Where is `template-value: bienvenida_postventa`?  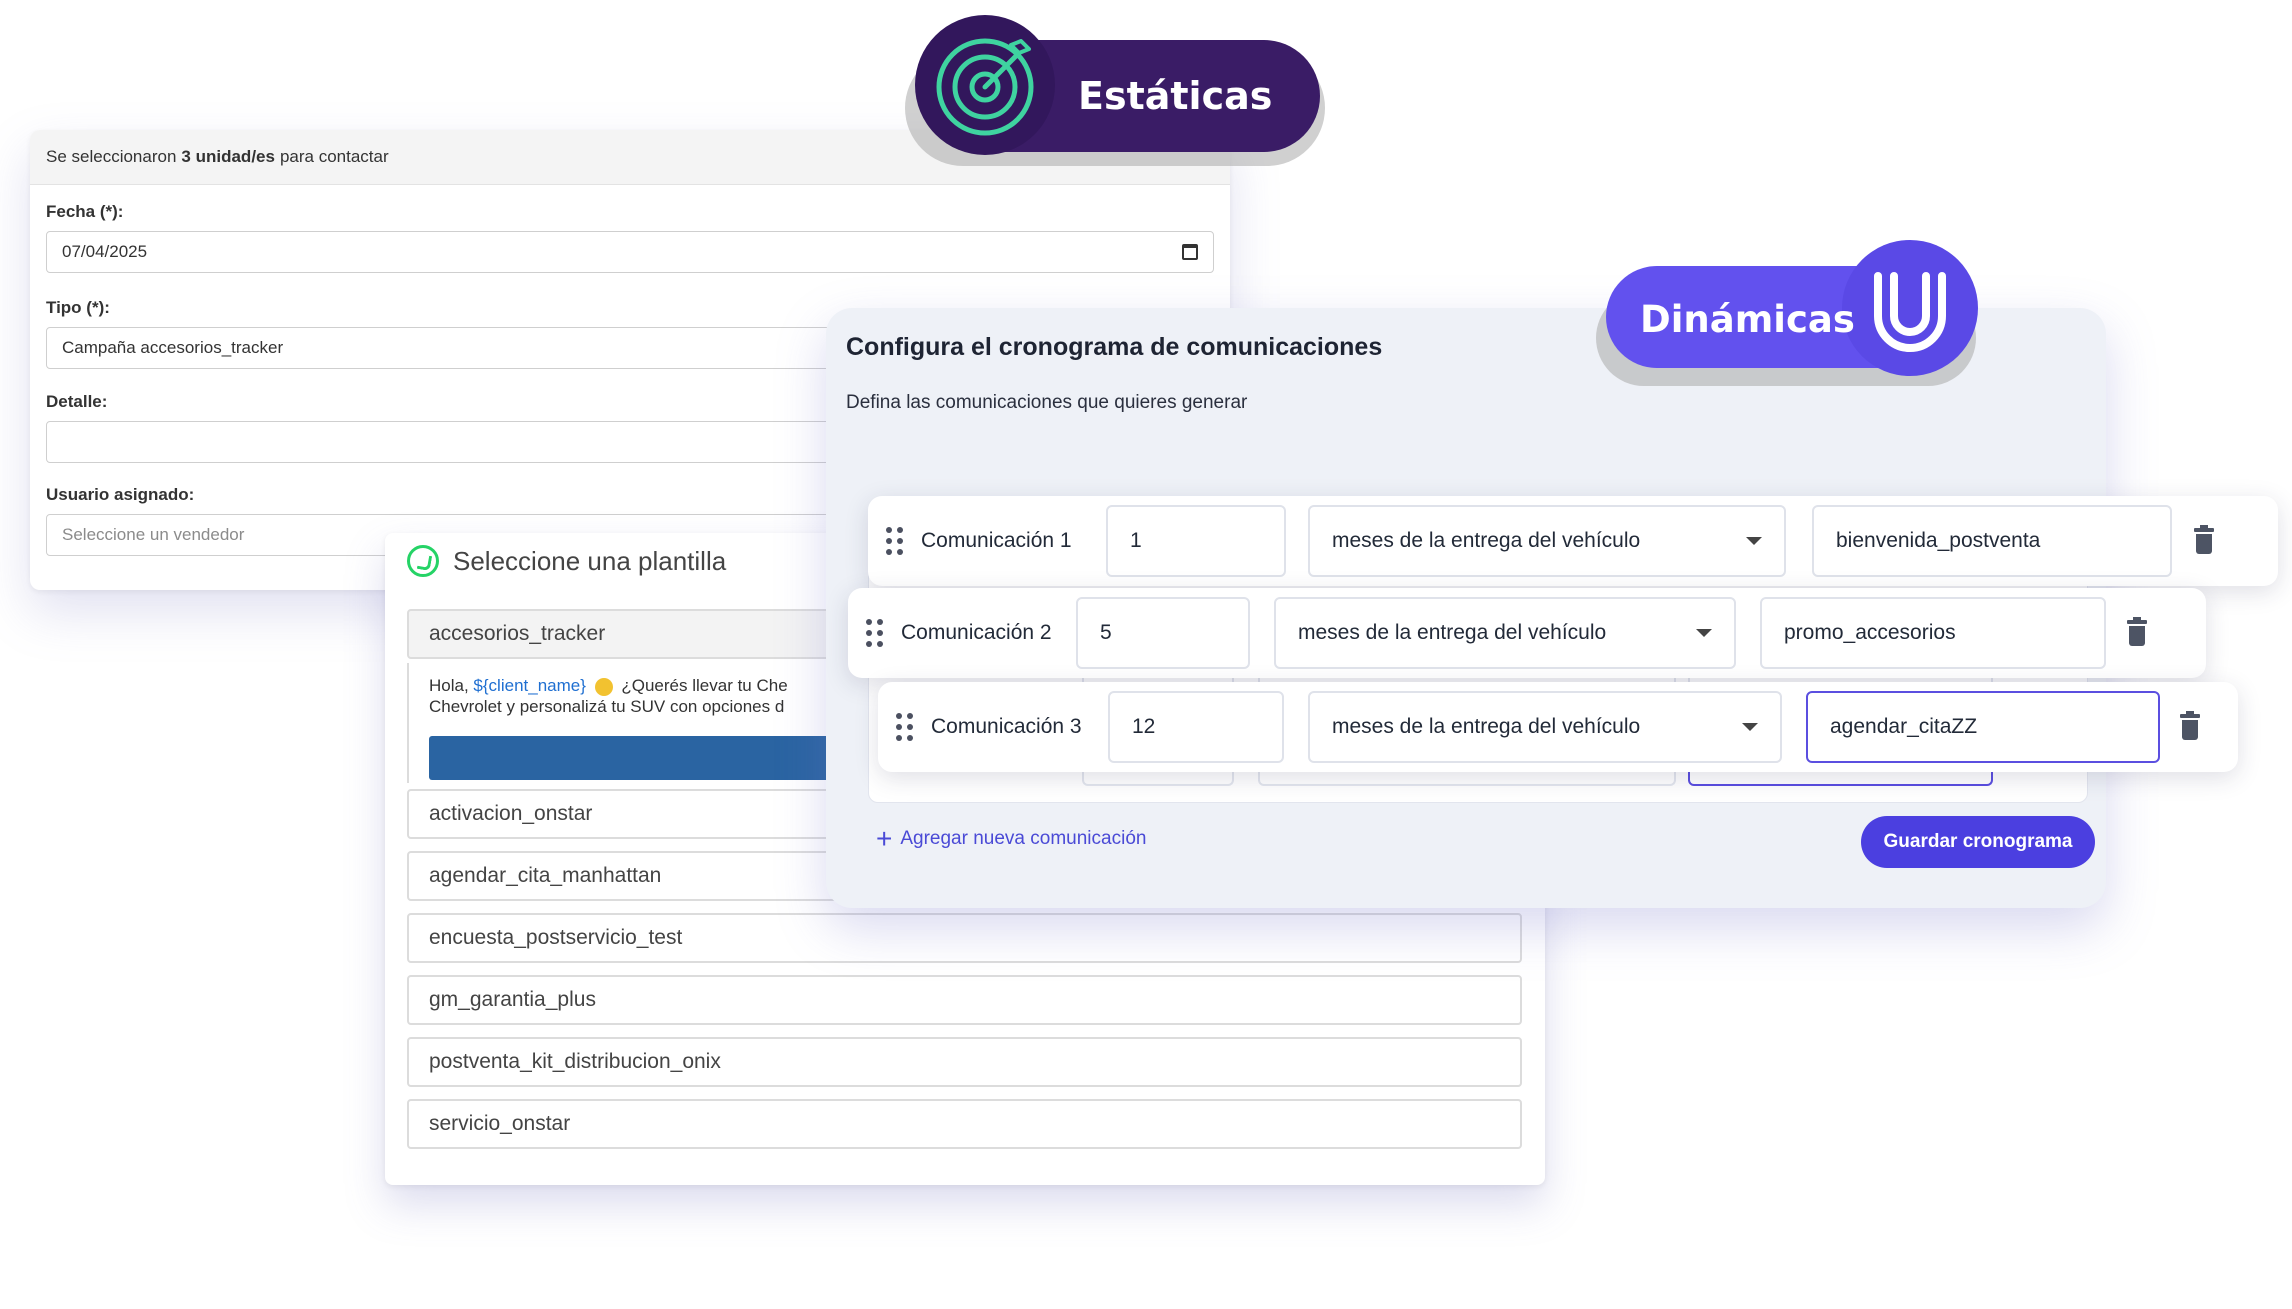
template-value: bienvenida_postventa is located at coordinates (1938, 540).